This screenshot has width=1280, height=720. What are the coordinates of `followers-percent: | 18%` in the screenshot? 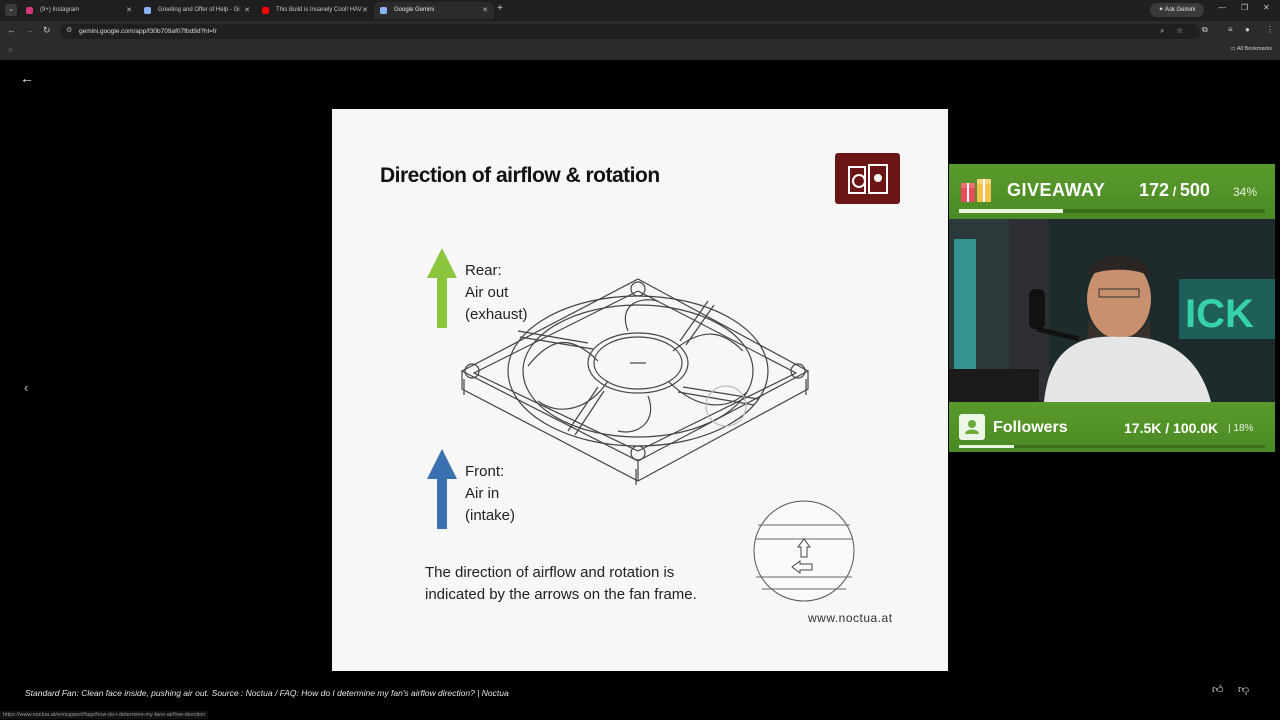 It's located at (1241, 428).